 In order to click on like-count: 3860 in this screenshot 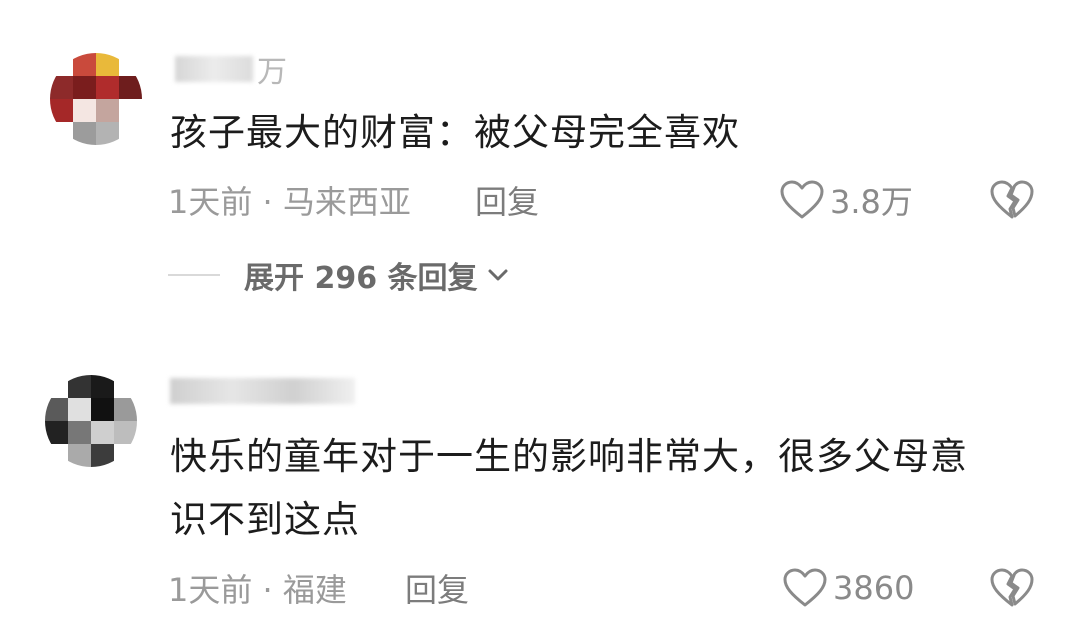, I will do `click(874, 588)`.